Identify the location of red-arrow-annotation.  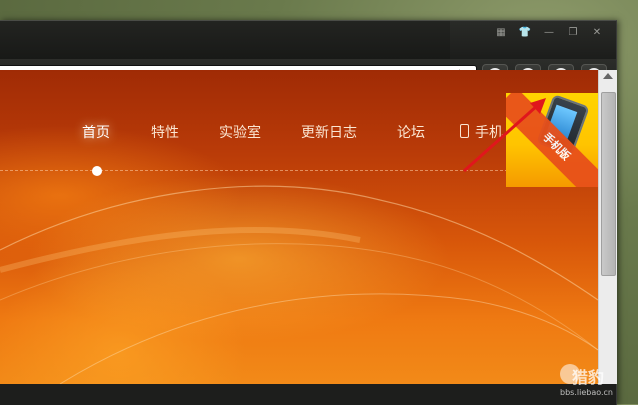
(504, 135).